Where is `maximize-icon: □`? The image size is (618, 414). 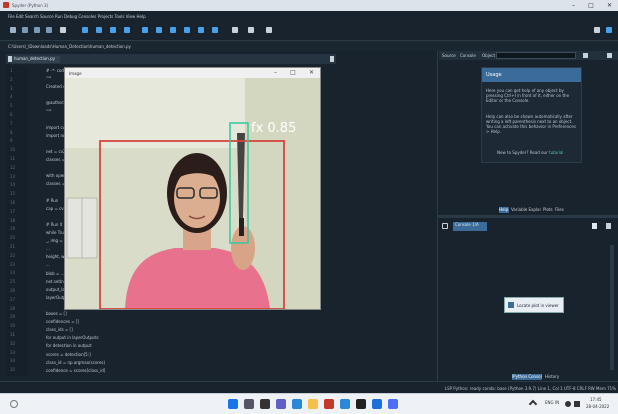 maximize-icon: □ is located at coordinates (591, 5).